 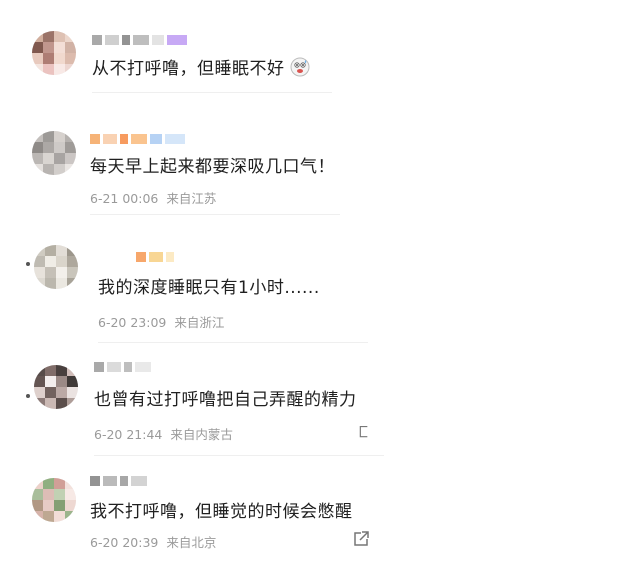 What do you see at coordinates (221, 512) in the screenshot?
I see `comment-text: 我不打呼噜，但睡觉的时候会憋醒` at bounding box center [221, 512].